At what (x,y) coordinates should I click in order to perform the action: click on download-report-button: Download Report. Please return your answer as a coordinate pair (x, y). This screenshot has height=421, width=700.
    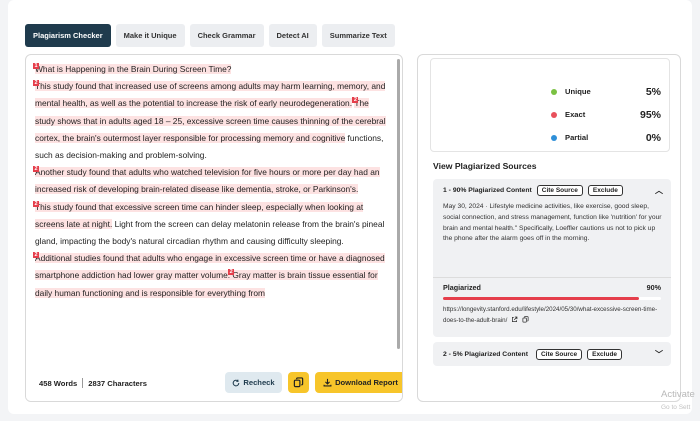
    Looking at the image, I should click on (358, 382).